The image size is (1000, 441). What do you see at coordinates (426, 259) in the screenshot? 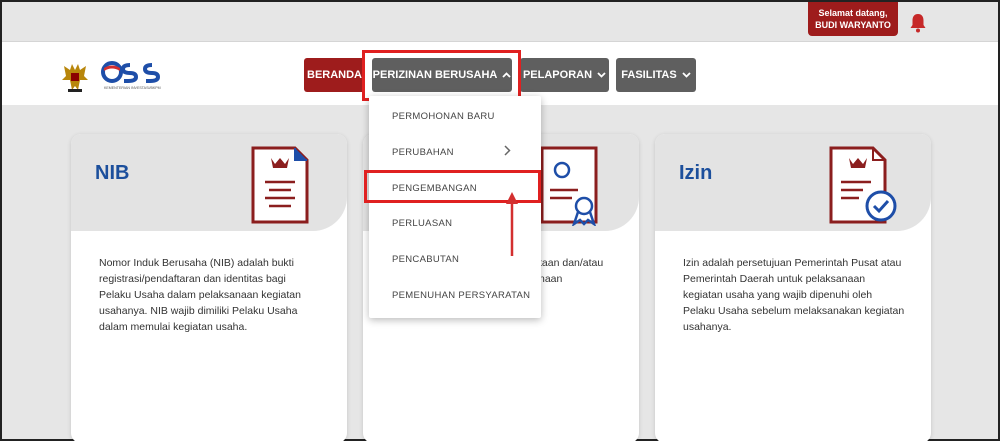
I see `menu-item-label: PENCABUTAN` at bounding box center [426, 259].